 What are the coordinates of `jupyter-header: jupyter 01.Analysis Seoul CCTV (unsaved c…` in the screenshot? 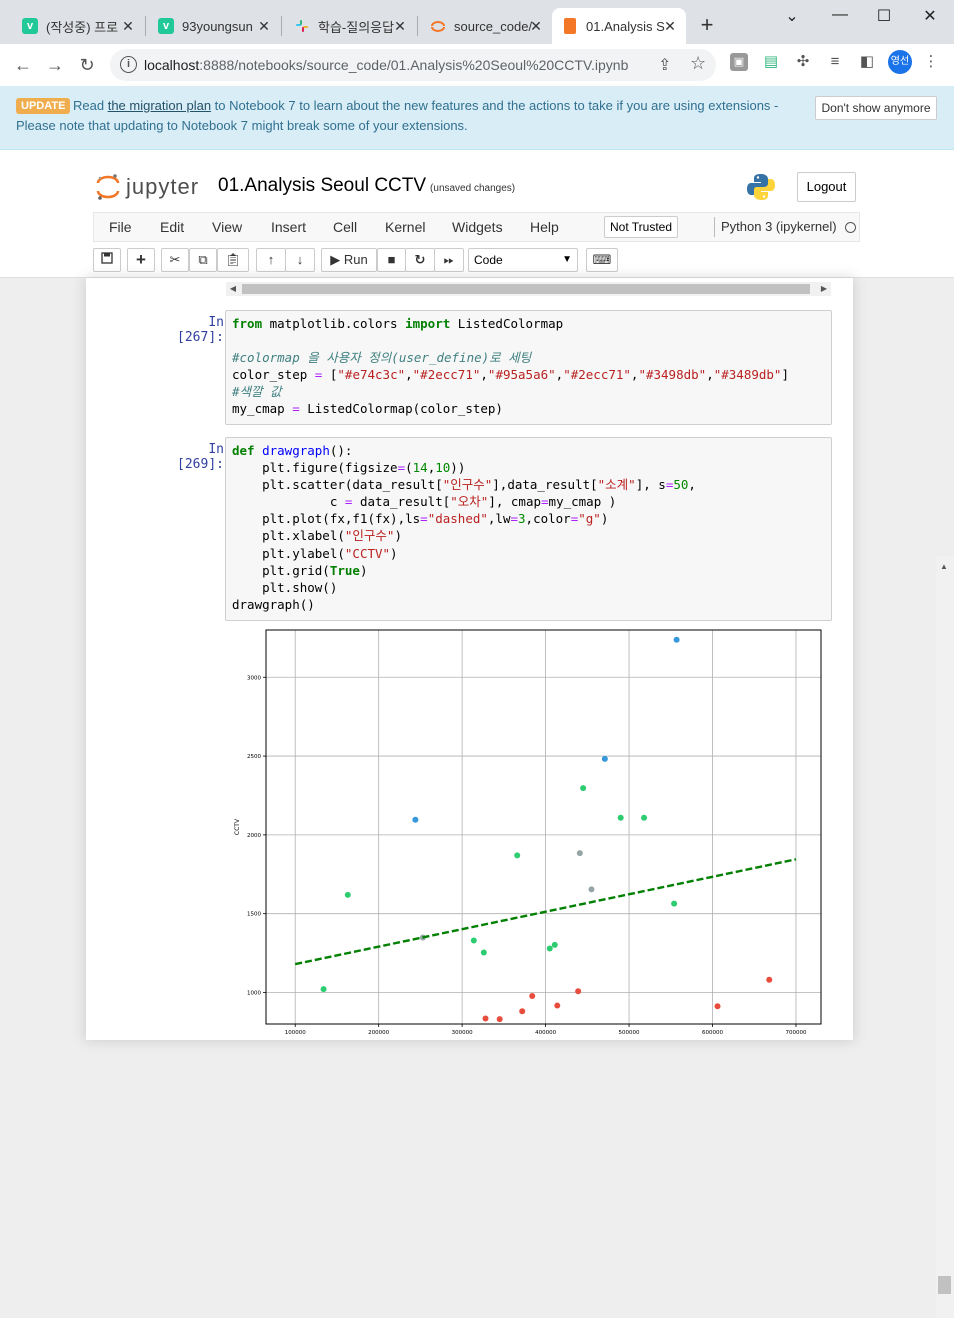 It's located at (477, 214).